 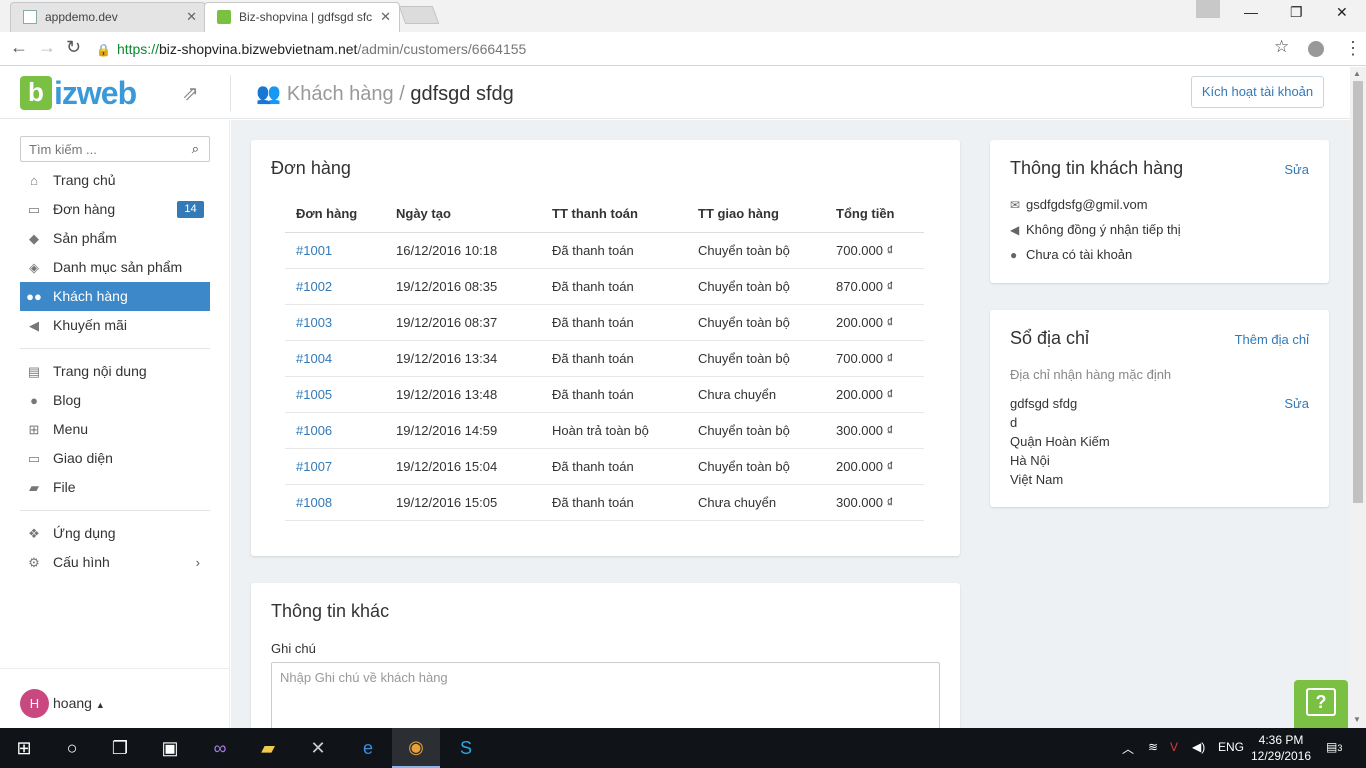 What do you see at coordinates (463, 394) in the screenshot?
I see `cell: 19/12/2016 13:48` at bounding box center [463, 394].